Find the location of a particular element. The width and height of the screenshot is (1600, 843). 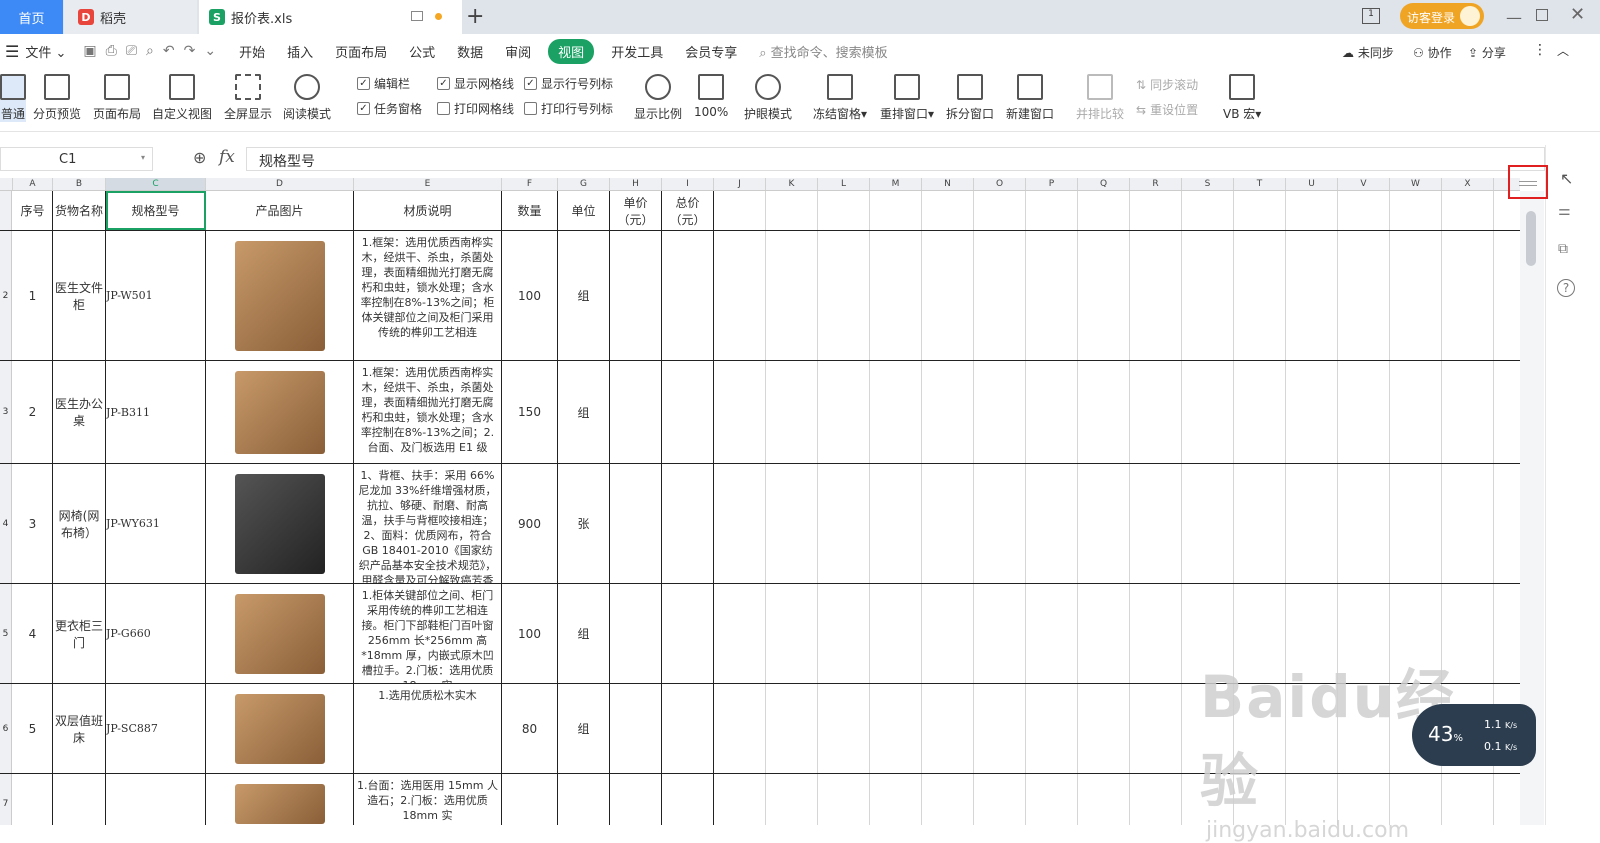

command-search: ⌕ 查找命令、搜索模板 is located at coordinates (823, 51).